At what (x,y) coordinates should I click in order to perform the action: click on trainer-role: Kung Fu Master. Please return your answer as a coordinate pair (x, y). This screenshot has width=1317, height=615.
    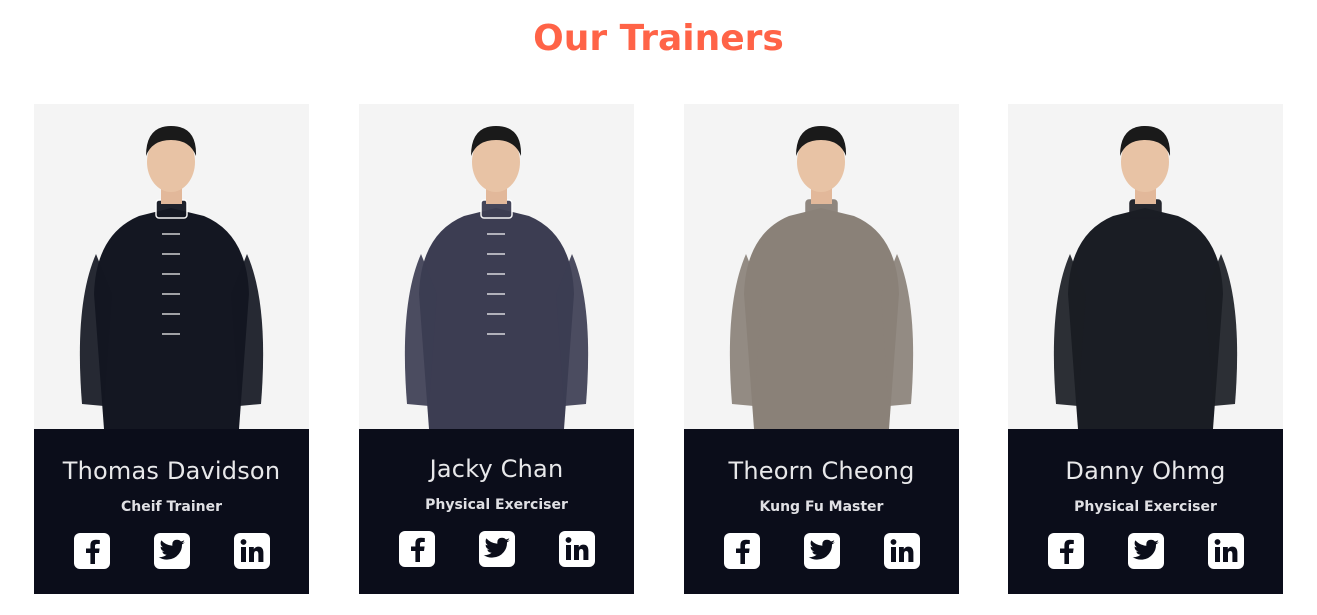
    Looking at the image, I should click on (821, 507).